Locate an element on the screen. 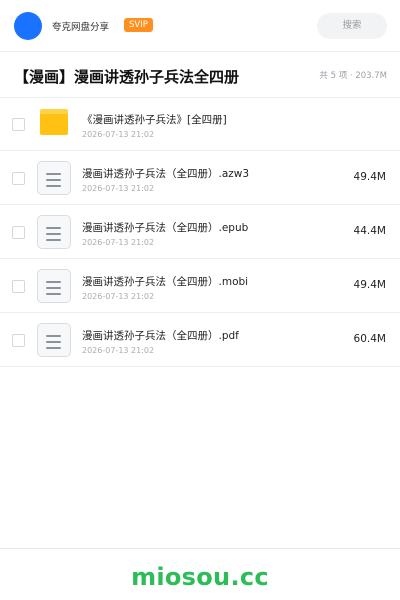 The width and height of the screenshot is (400, 600). svip-badge: SVIP is located at coordinates (138, 25).